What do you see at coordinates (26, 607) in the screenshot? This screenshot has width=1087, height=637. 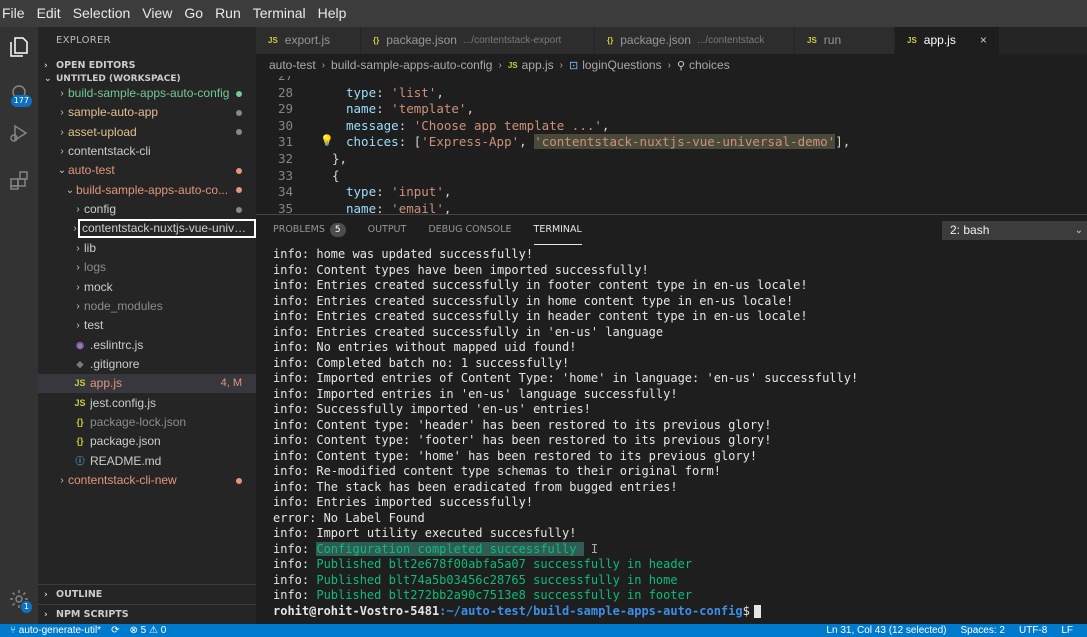 I see `settings-badge: 1` at bounding box center [26, 607].